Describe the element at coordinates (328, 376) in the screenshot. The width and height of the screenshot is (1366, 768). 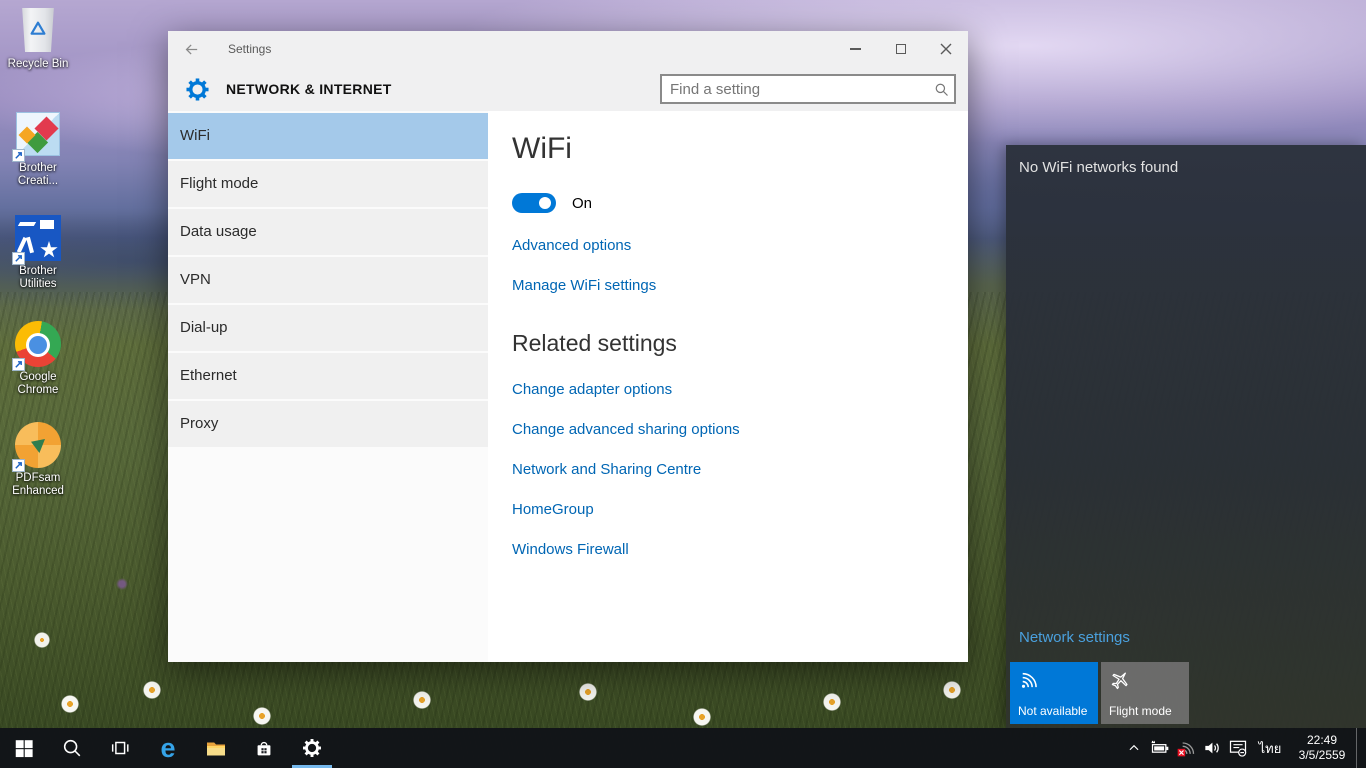
I see `sidebar-item-ethernet: Ethernet` at that location.